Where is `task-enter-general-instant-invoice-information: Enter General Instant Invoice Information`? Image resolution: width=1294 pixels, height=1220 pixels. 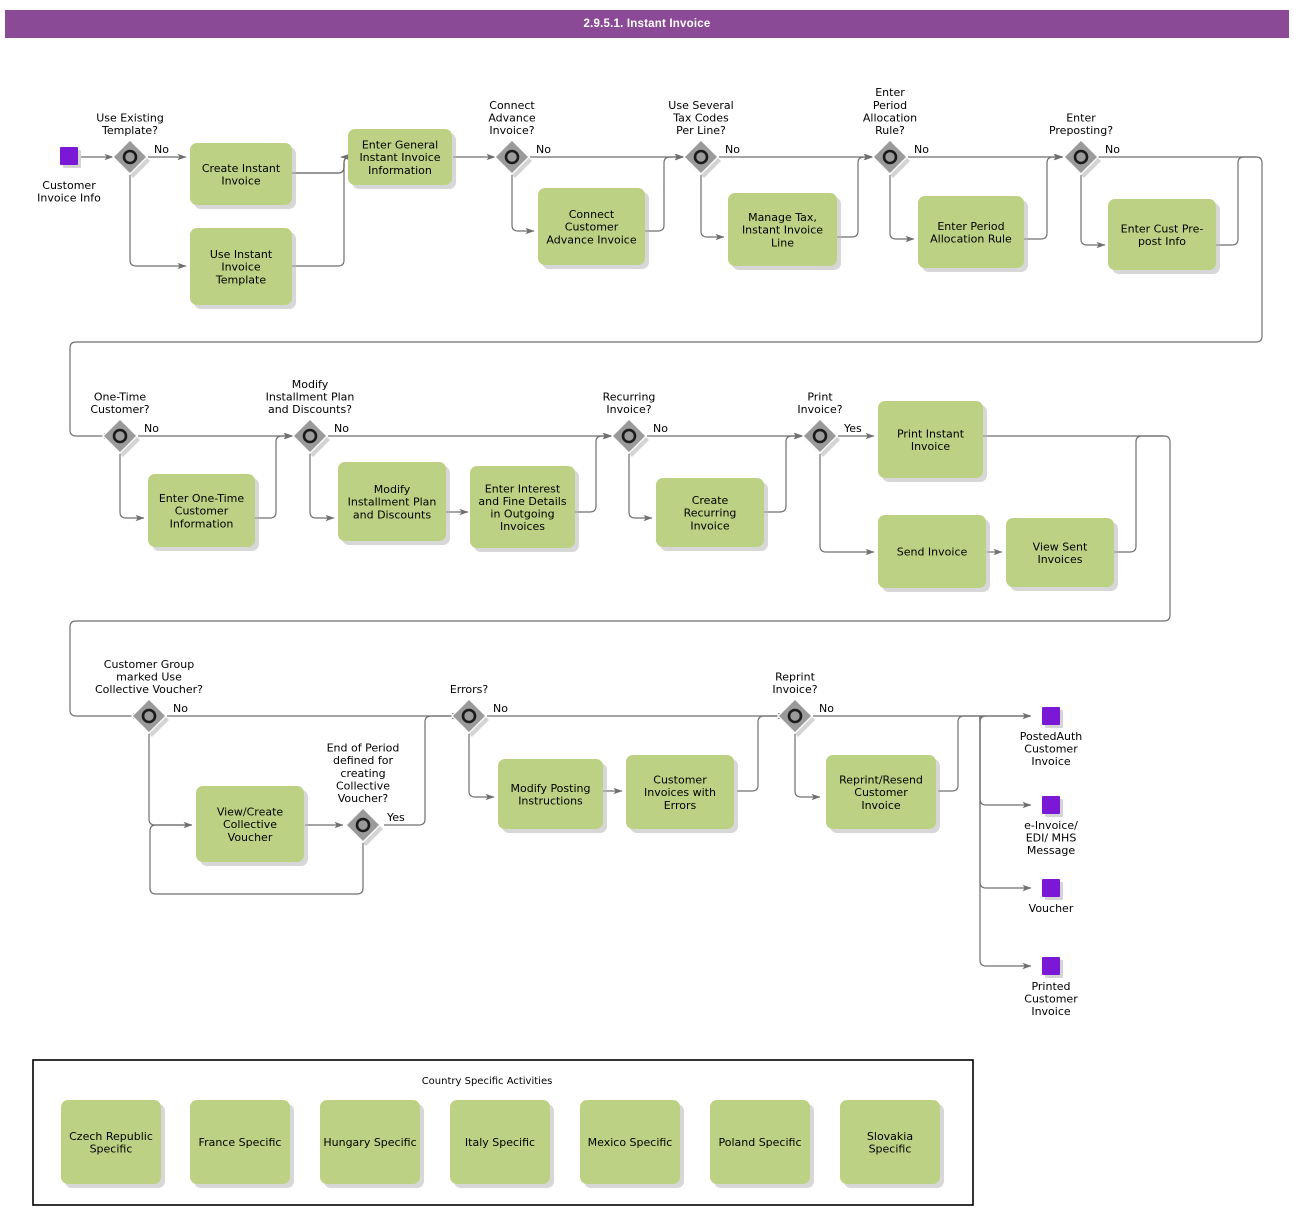
task-enter-general-instant-invoice-information: Enter General Instant Invoice Information is located at coordinates (402, 159).